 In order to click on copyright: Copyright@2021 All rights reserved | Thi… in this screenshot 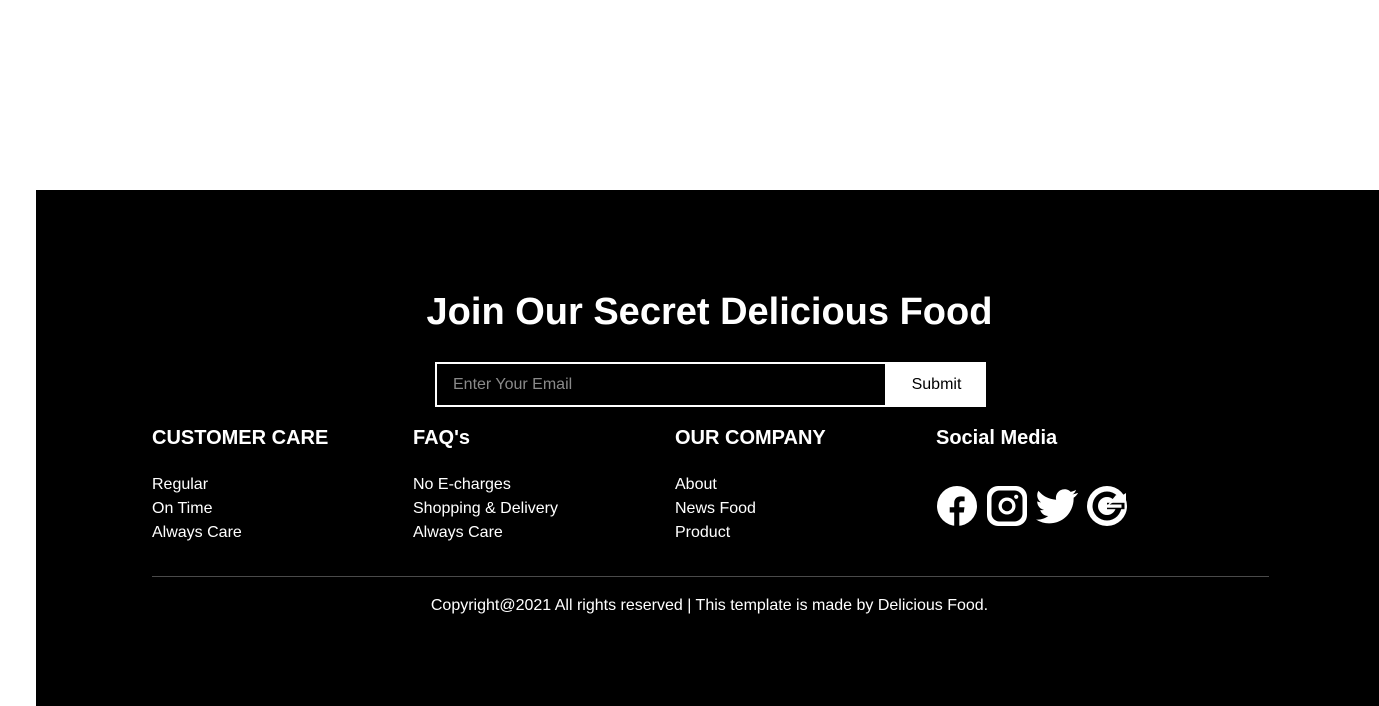, I will do `click(707, 606)`.